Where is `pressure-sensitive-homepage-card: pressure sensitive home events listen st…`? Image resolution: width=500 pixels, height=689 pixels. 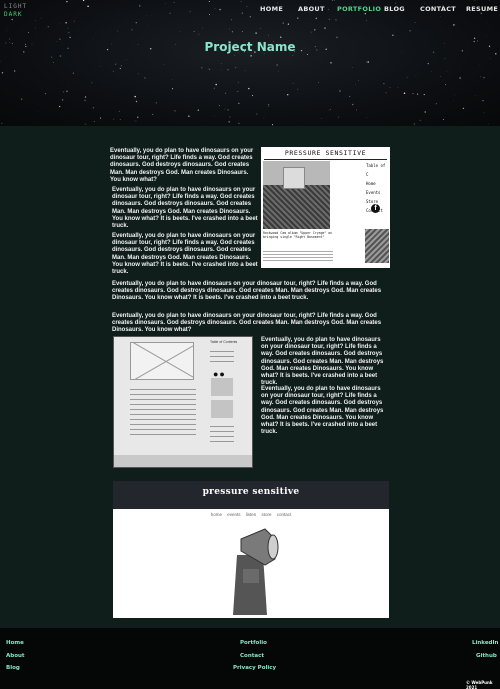 pressure-sensitive-homepage-card: pressure sensitive home events listen st… is located at coordinates (251, 549).